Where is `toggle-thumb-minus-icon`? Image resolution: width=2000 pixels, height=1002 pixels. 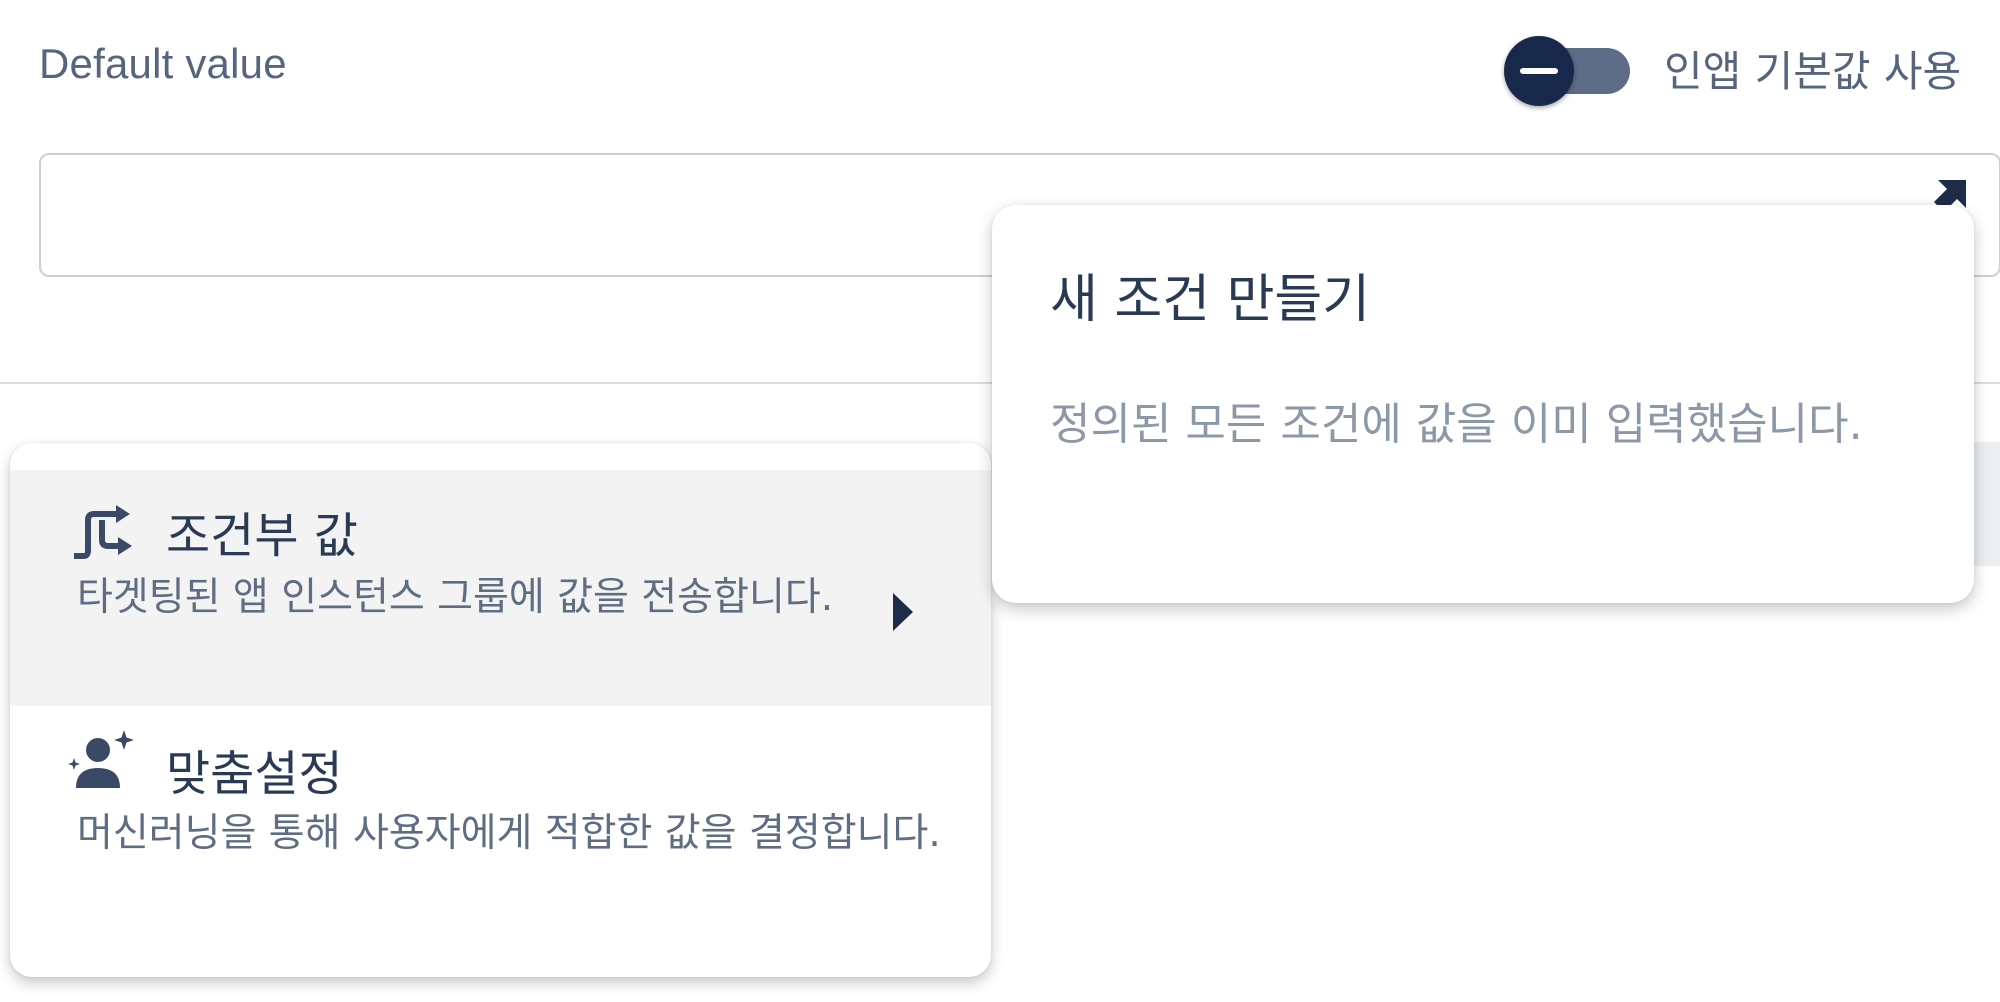
toggle-thumb-minus-icon is located at coordinates (1539, 71).